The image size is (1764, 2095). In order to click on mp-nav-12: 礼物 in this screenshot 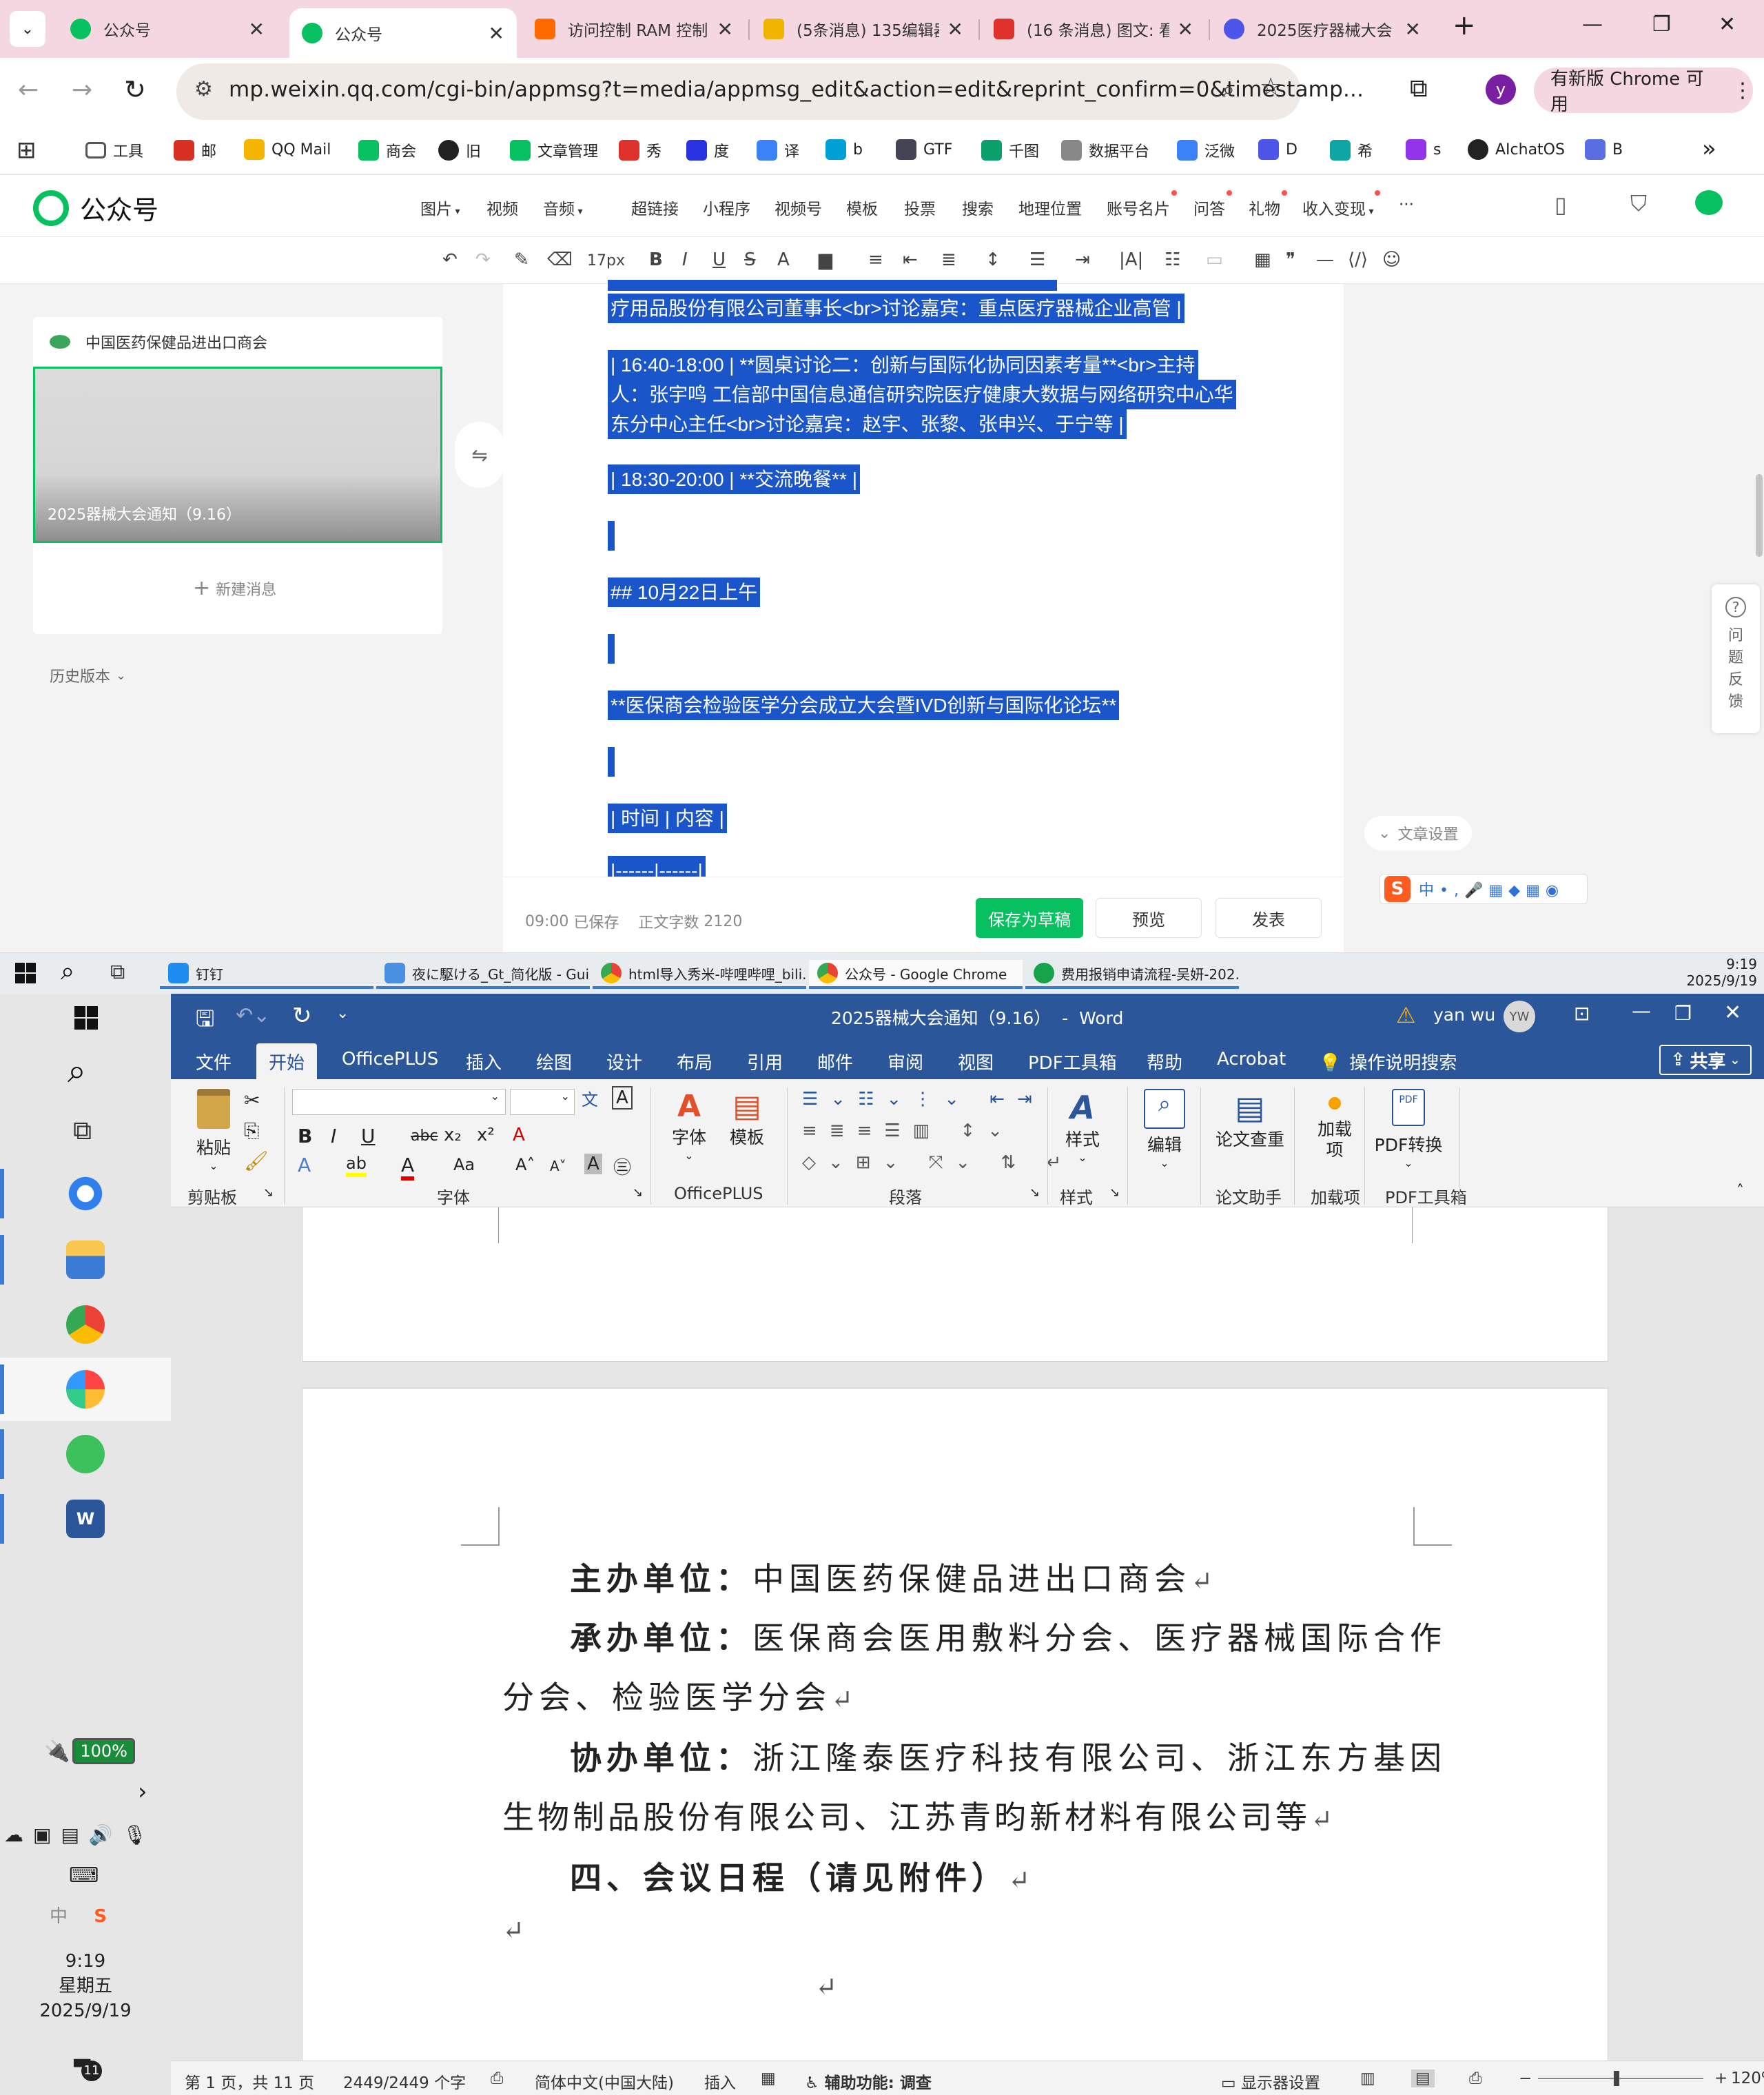, I will do `click(1268, 204)`.